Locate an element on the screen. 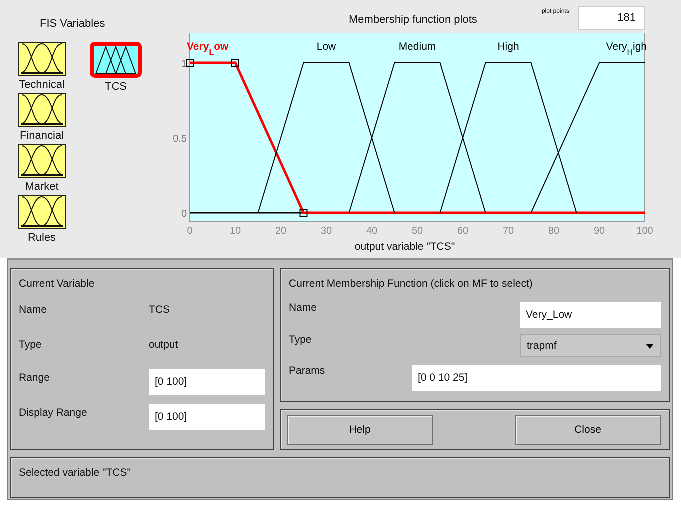 Image resolution: width=681 pixels, height=506 pixels. variable-label: Market is located at coordinates (42, 188).